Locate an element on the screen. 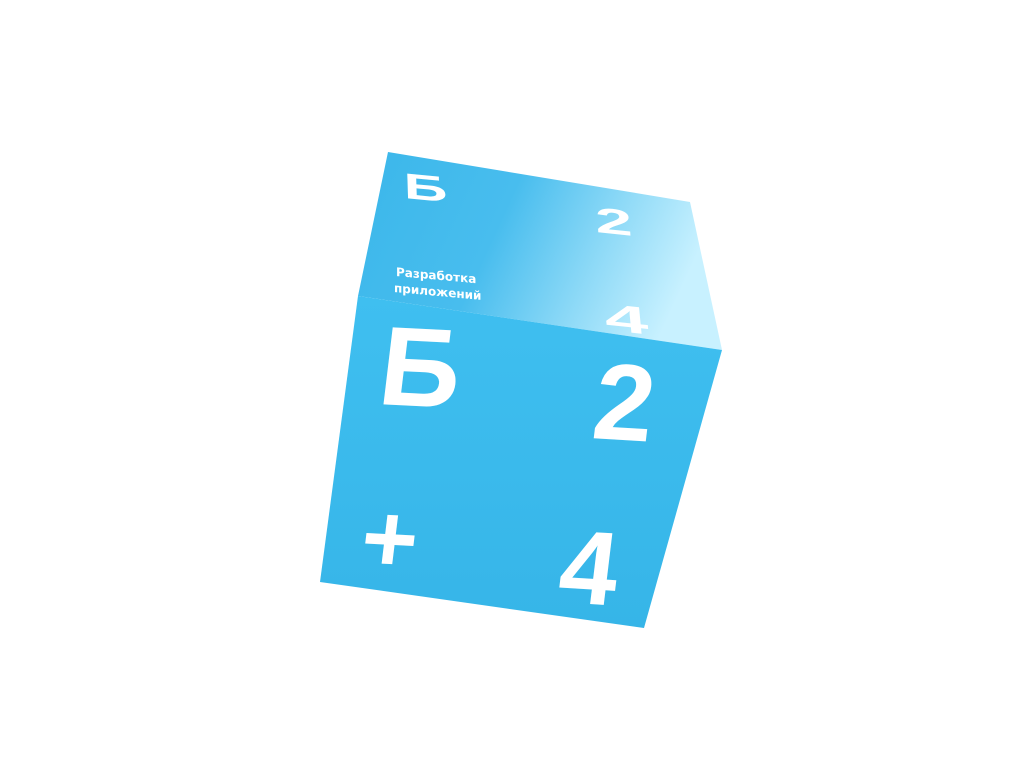 The width and height of the screenshot is (1024, 768). top-glyph-2: 2 is located at coordinates (614, 222).